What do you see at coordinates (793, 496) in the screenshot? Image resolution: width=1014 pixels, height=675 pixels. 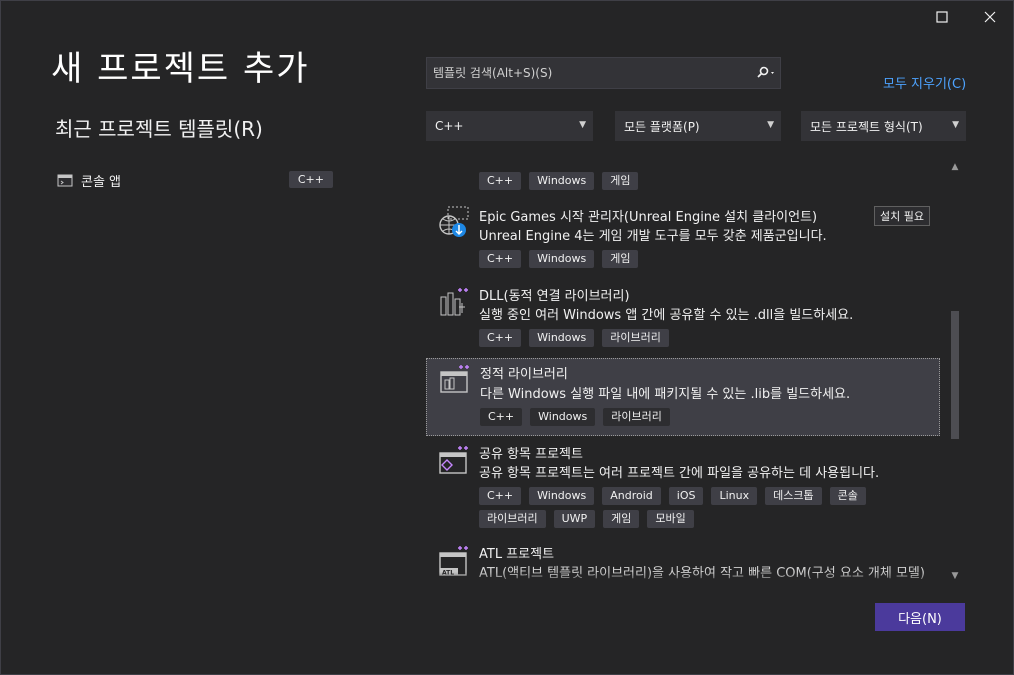 I see `tag: 데스크톱` at bounding box center [793, 496].